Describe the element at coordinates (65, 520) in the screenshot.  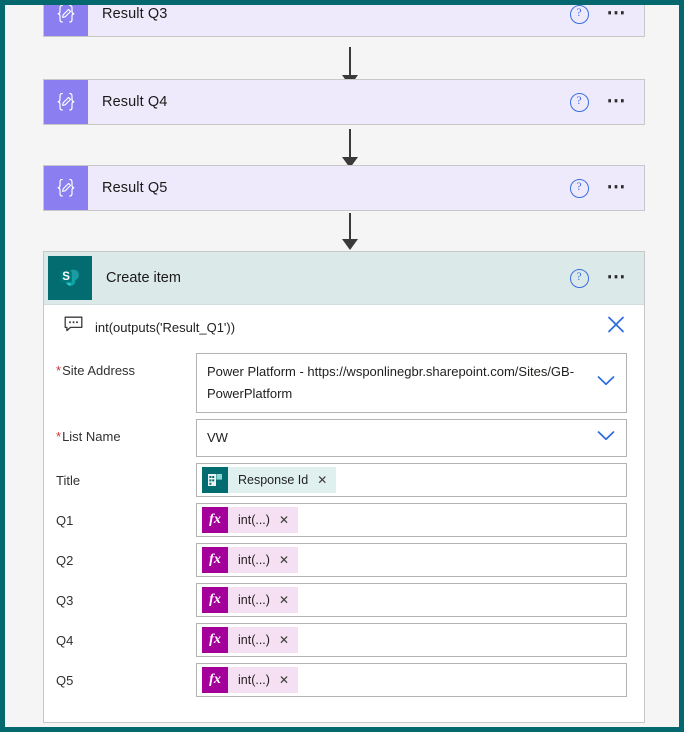
I see `field-label-text: Q1` at that location.